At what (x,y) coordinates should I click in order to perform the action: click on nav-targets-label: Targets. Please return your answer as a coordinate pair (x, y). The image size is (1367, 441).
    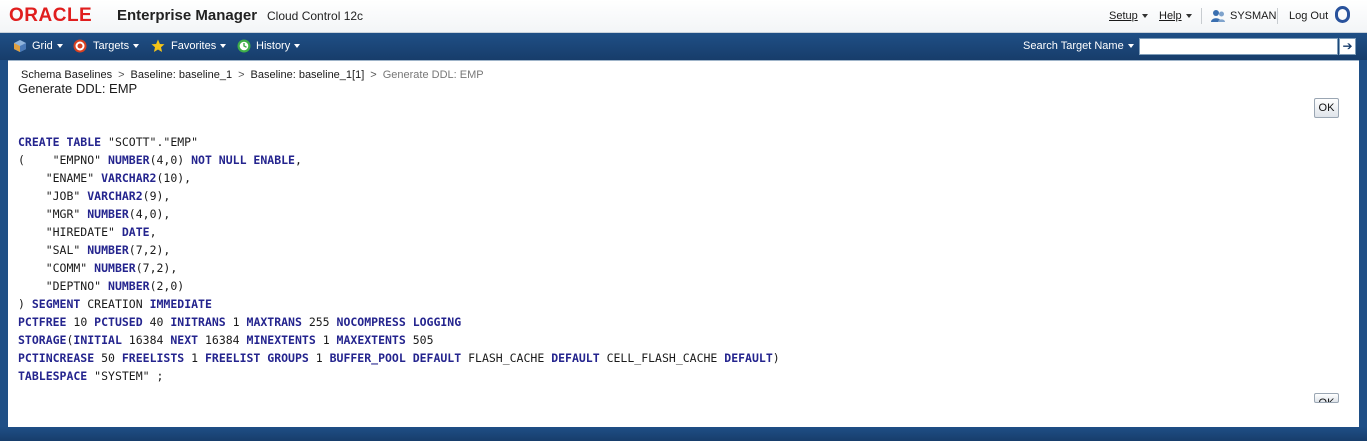
    Looking at the image, I should click on (111, 46).